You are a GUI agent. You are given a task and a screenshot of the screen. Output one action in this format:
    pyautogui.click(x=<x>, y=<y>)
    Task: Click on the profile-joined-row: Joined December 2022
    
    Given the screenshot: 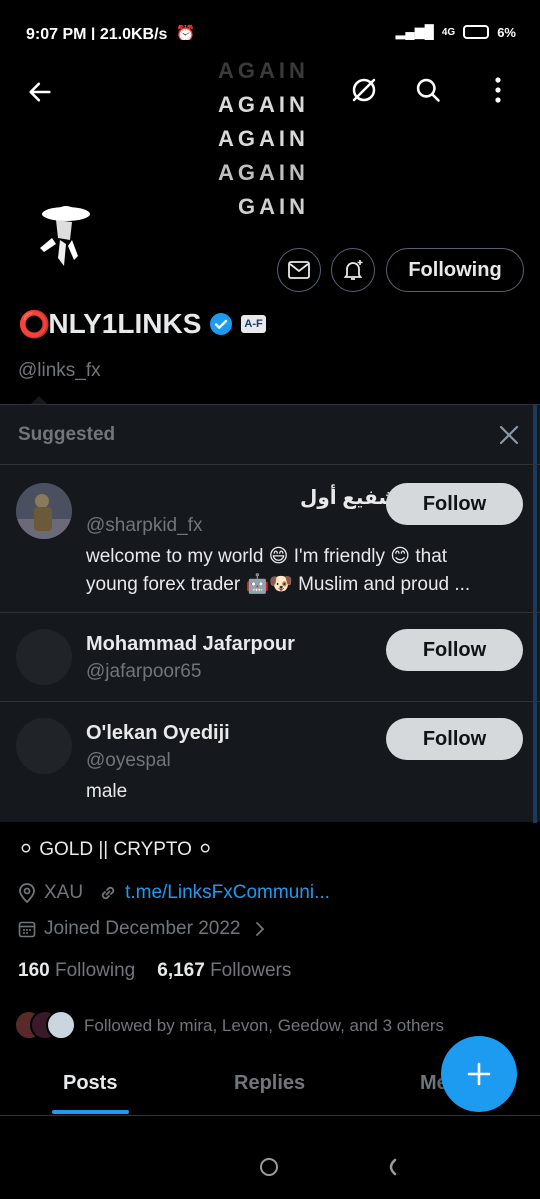 What is the action you would take?
    pyautogui.click(x=142, y=929)
    